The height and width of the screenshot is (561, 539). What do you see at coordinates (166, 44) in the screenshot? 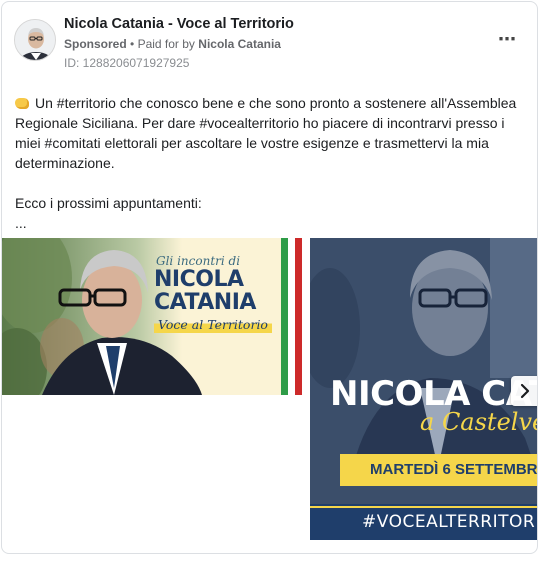
I see `paid-for-by-label: Paid for by` at bounding box center [166, 44].